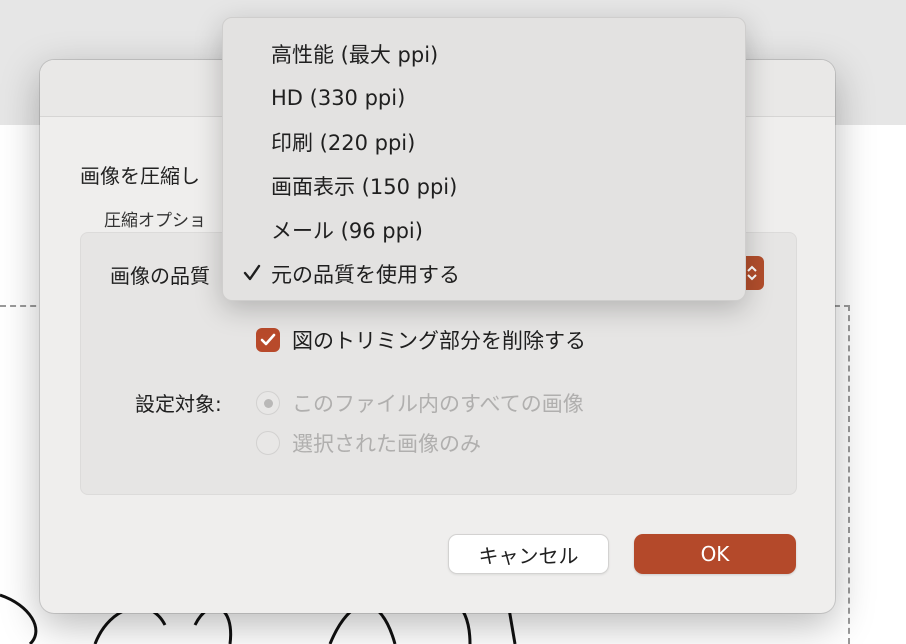  I want to click on apply-to-label: 設定対象:, so click(178, 404).